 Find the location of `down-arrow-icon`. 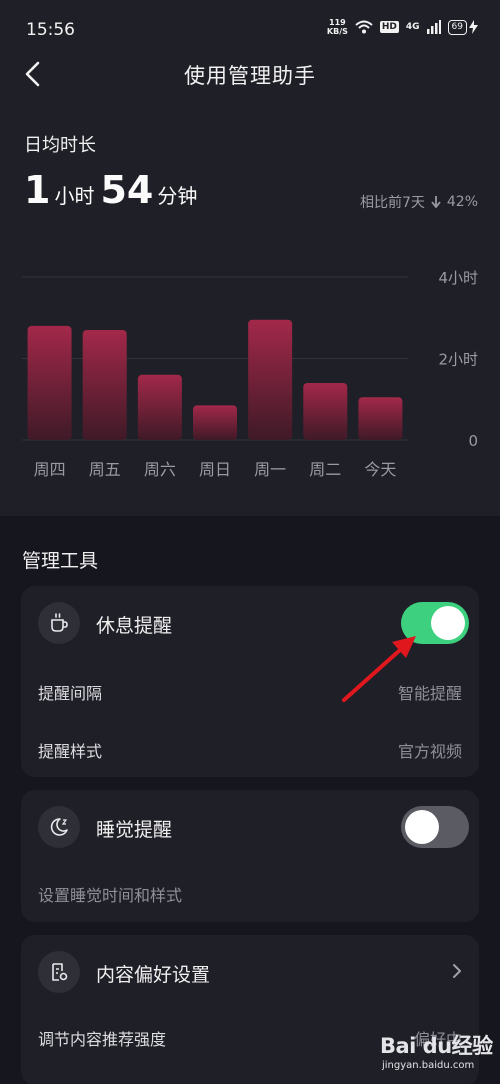

down-arrow-icon is located at coordinates (436, 202).